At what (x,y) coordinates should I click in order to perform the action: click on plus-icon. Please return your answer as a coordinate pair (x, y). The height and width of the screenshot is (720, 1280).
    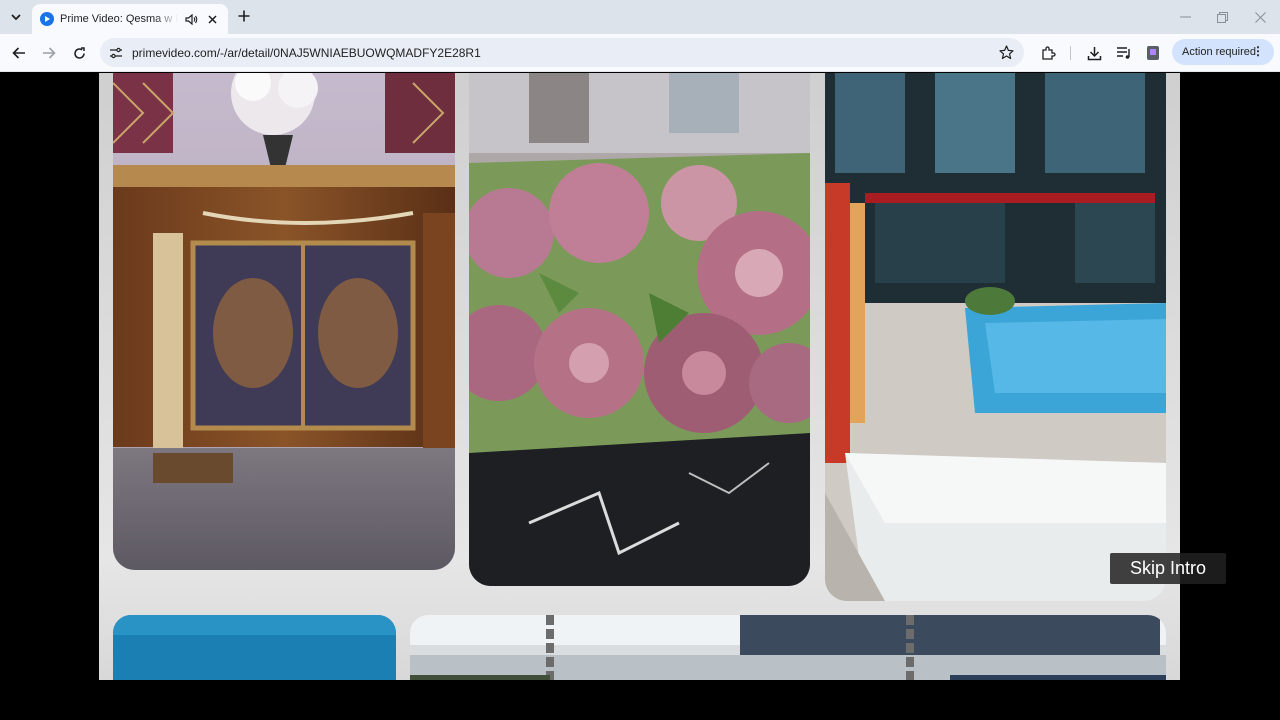
    Looking at the image, I should click on (244, 16).